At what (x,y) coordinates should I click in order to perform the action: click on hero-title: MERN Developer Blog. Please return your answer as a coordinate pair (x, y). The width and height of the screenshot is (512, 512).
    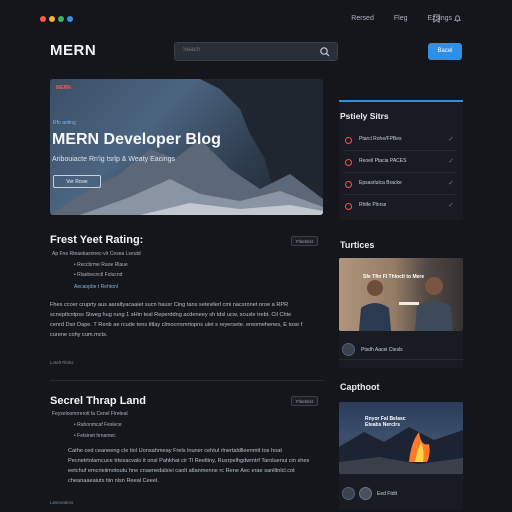
    Looking at the image, I should click on (136, 139).